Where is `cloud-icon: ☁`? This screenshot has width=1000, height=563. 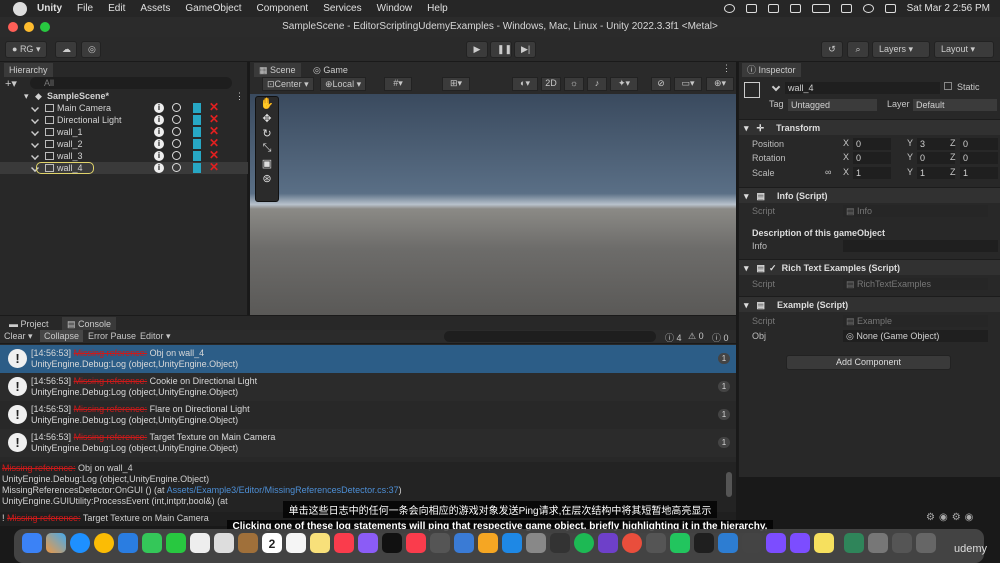 cloud-icon: ☁ is located at coordinates (66, 49).